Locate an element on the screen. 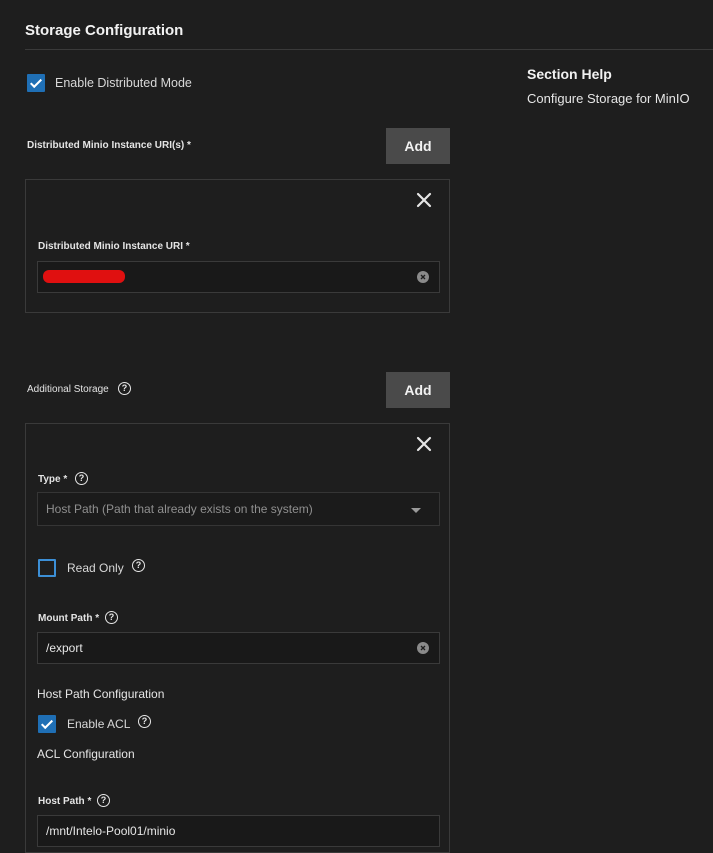  distributed-uri-input is located at coordinates (238, 277).